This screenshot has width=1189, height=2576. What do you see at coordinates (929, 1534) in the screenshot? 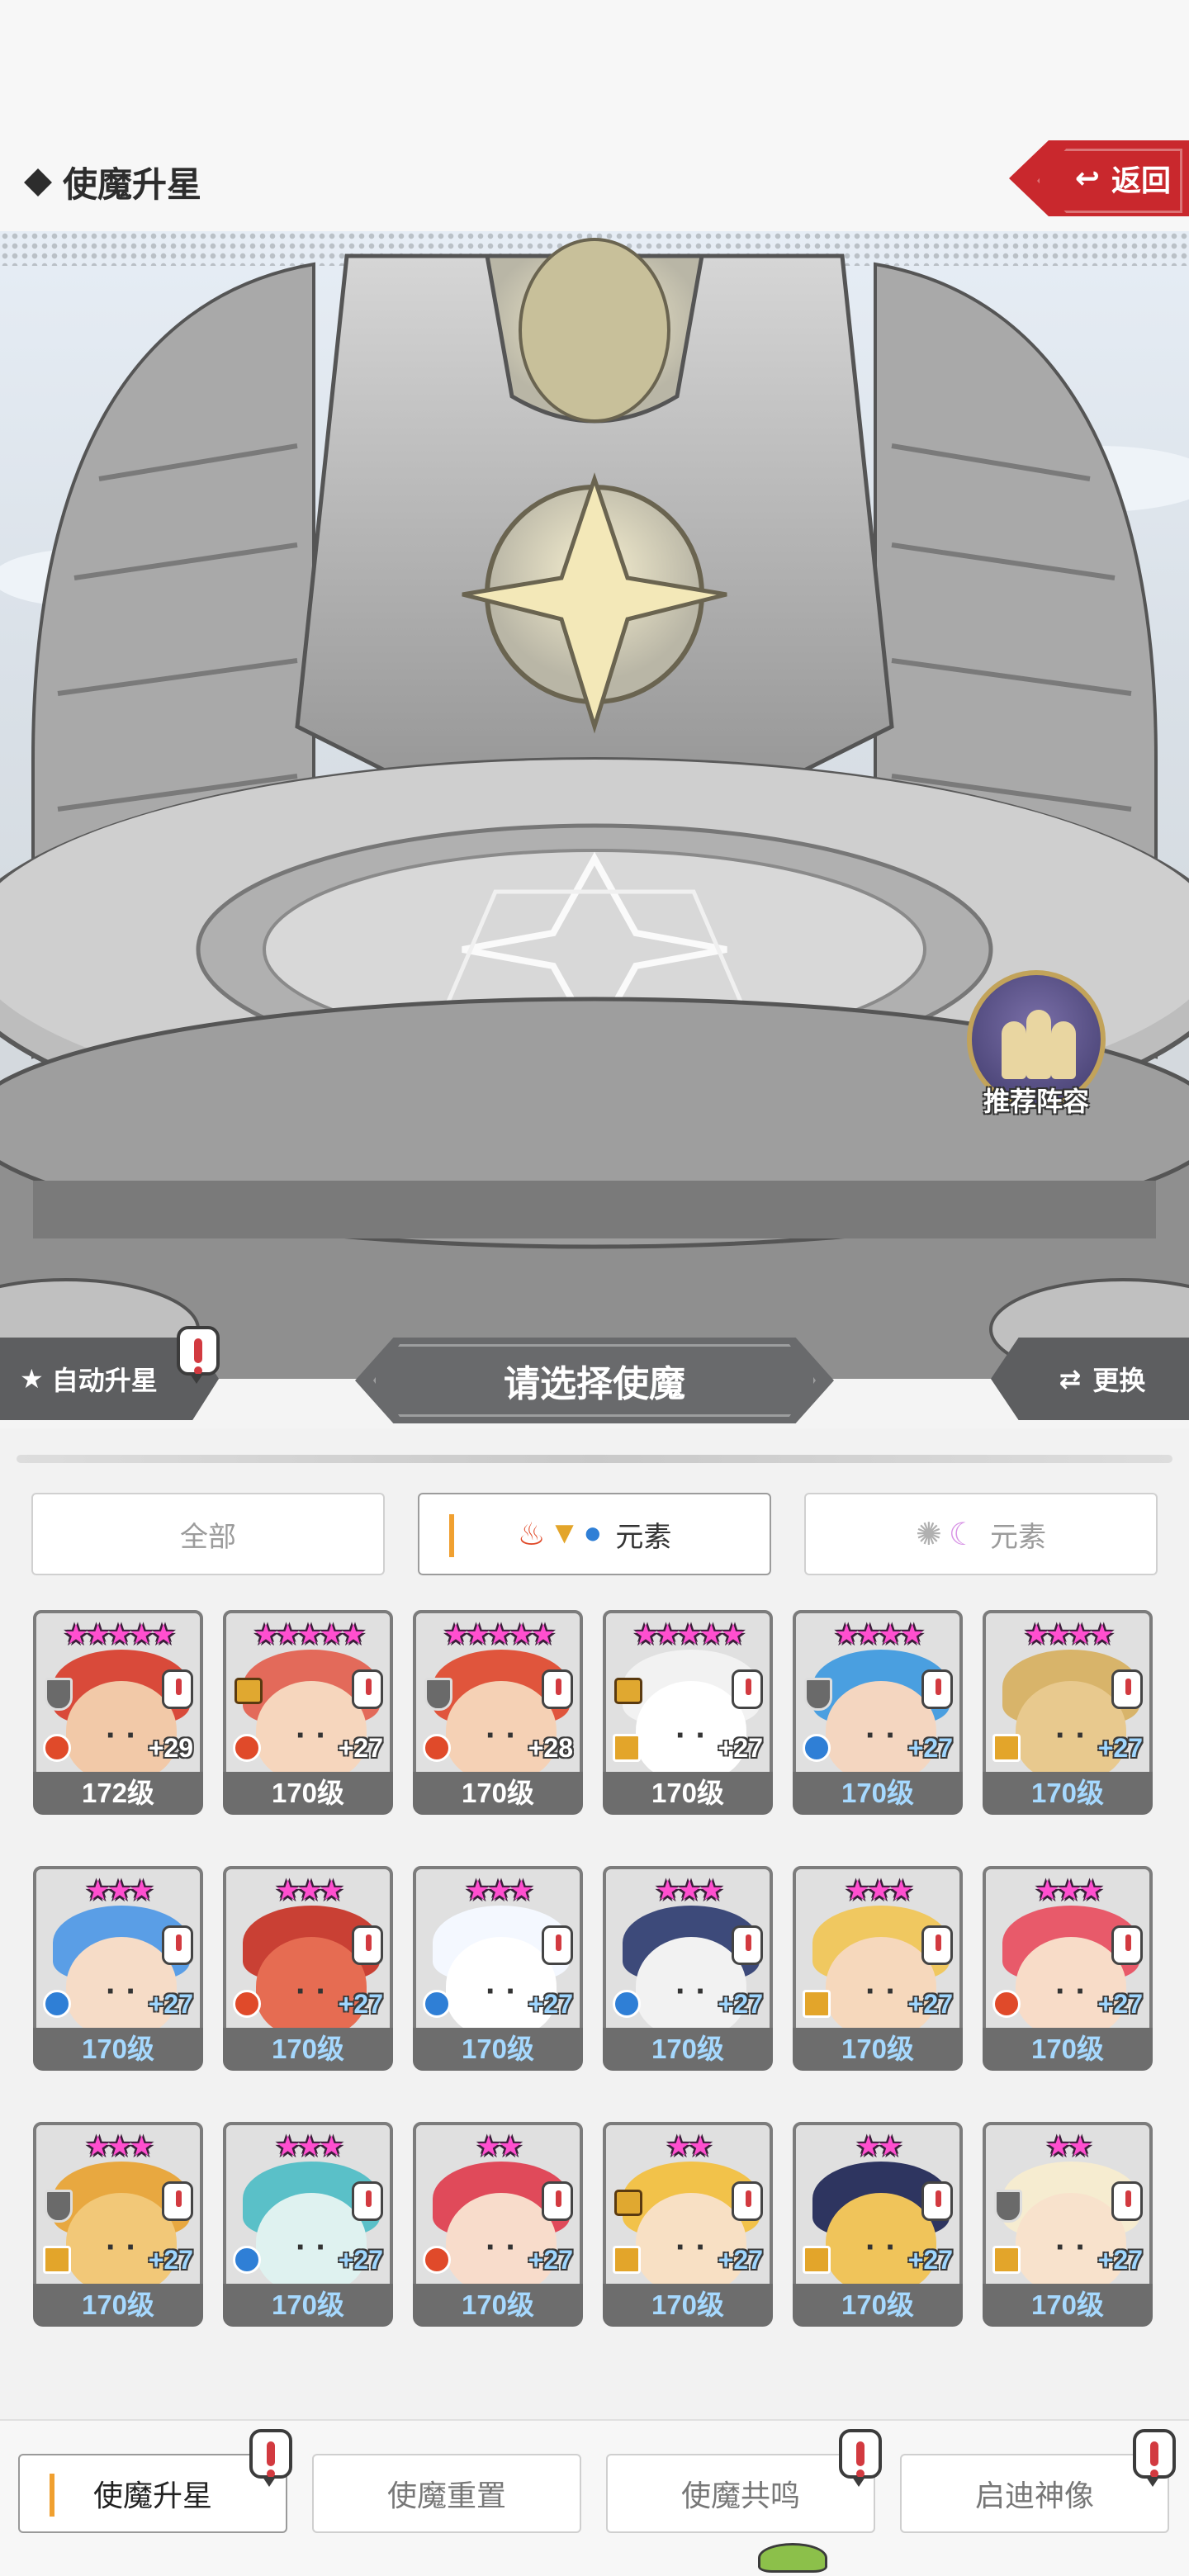
I see `light-icon: ✺` at bounding box center [929, 1534].